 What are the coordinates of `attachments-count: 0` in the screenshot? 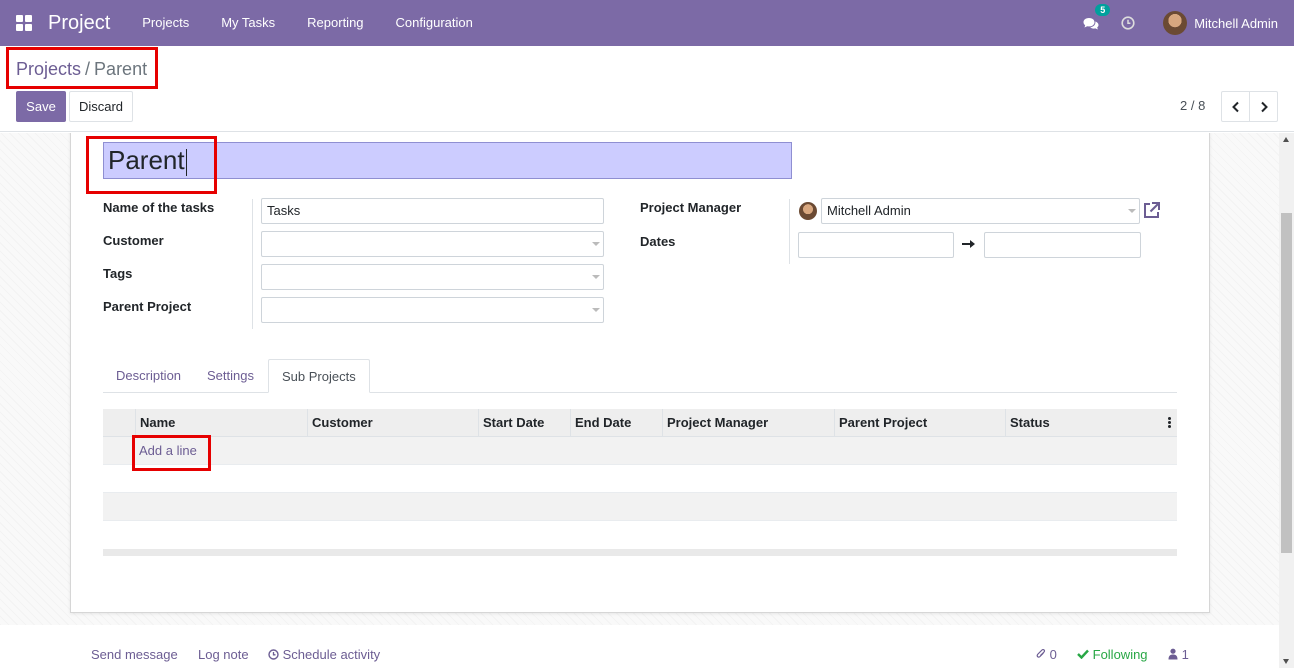 It's located at (1053, 654).